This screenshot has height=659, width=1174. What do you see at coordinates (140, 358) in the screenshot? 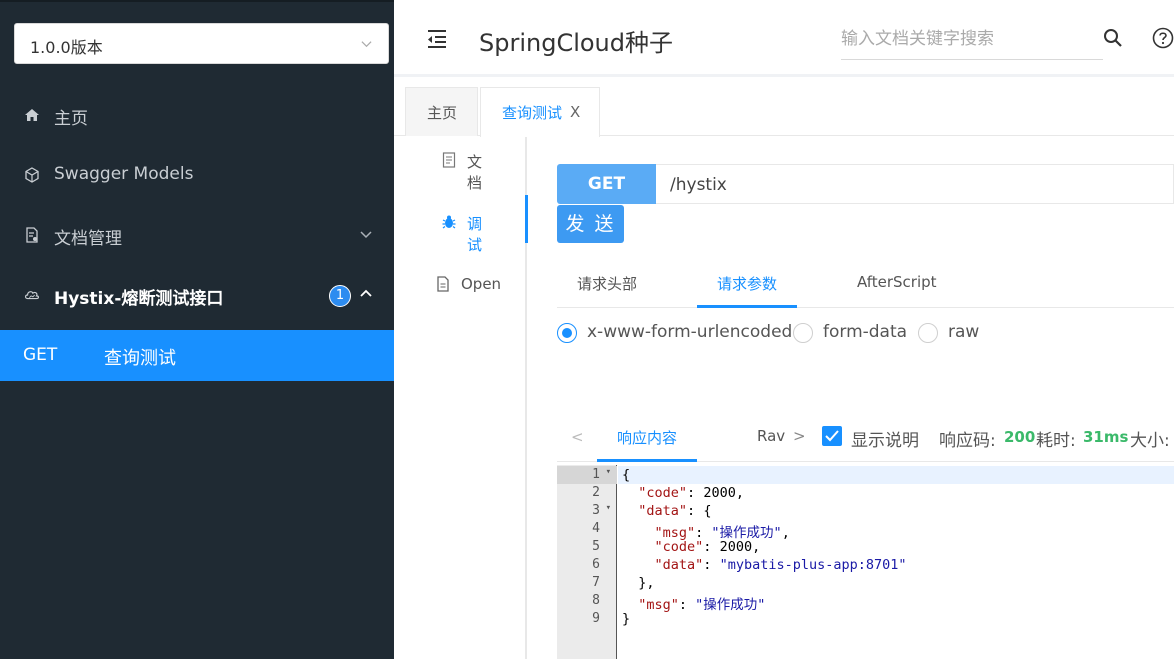
I see `endpoint-name: 查询测试` at bounding box center [140, 358].